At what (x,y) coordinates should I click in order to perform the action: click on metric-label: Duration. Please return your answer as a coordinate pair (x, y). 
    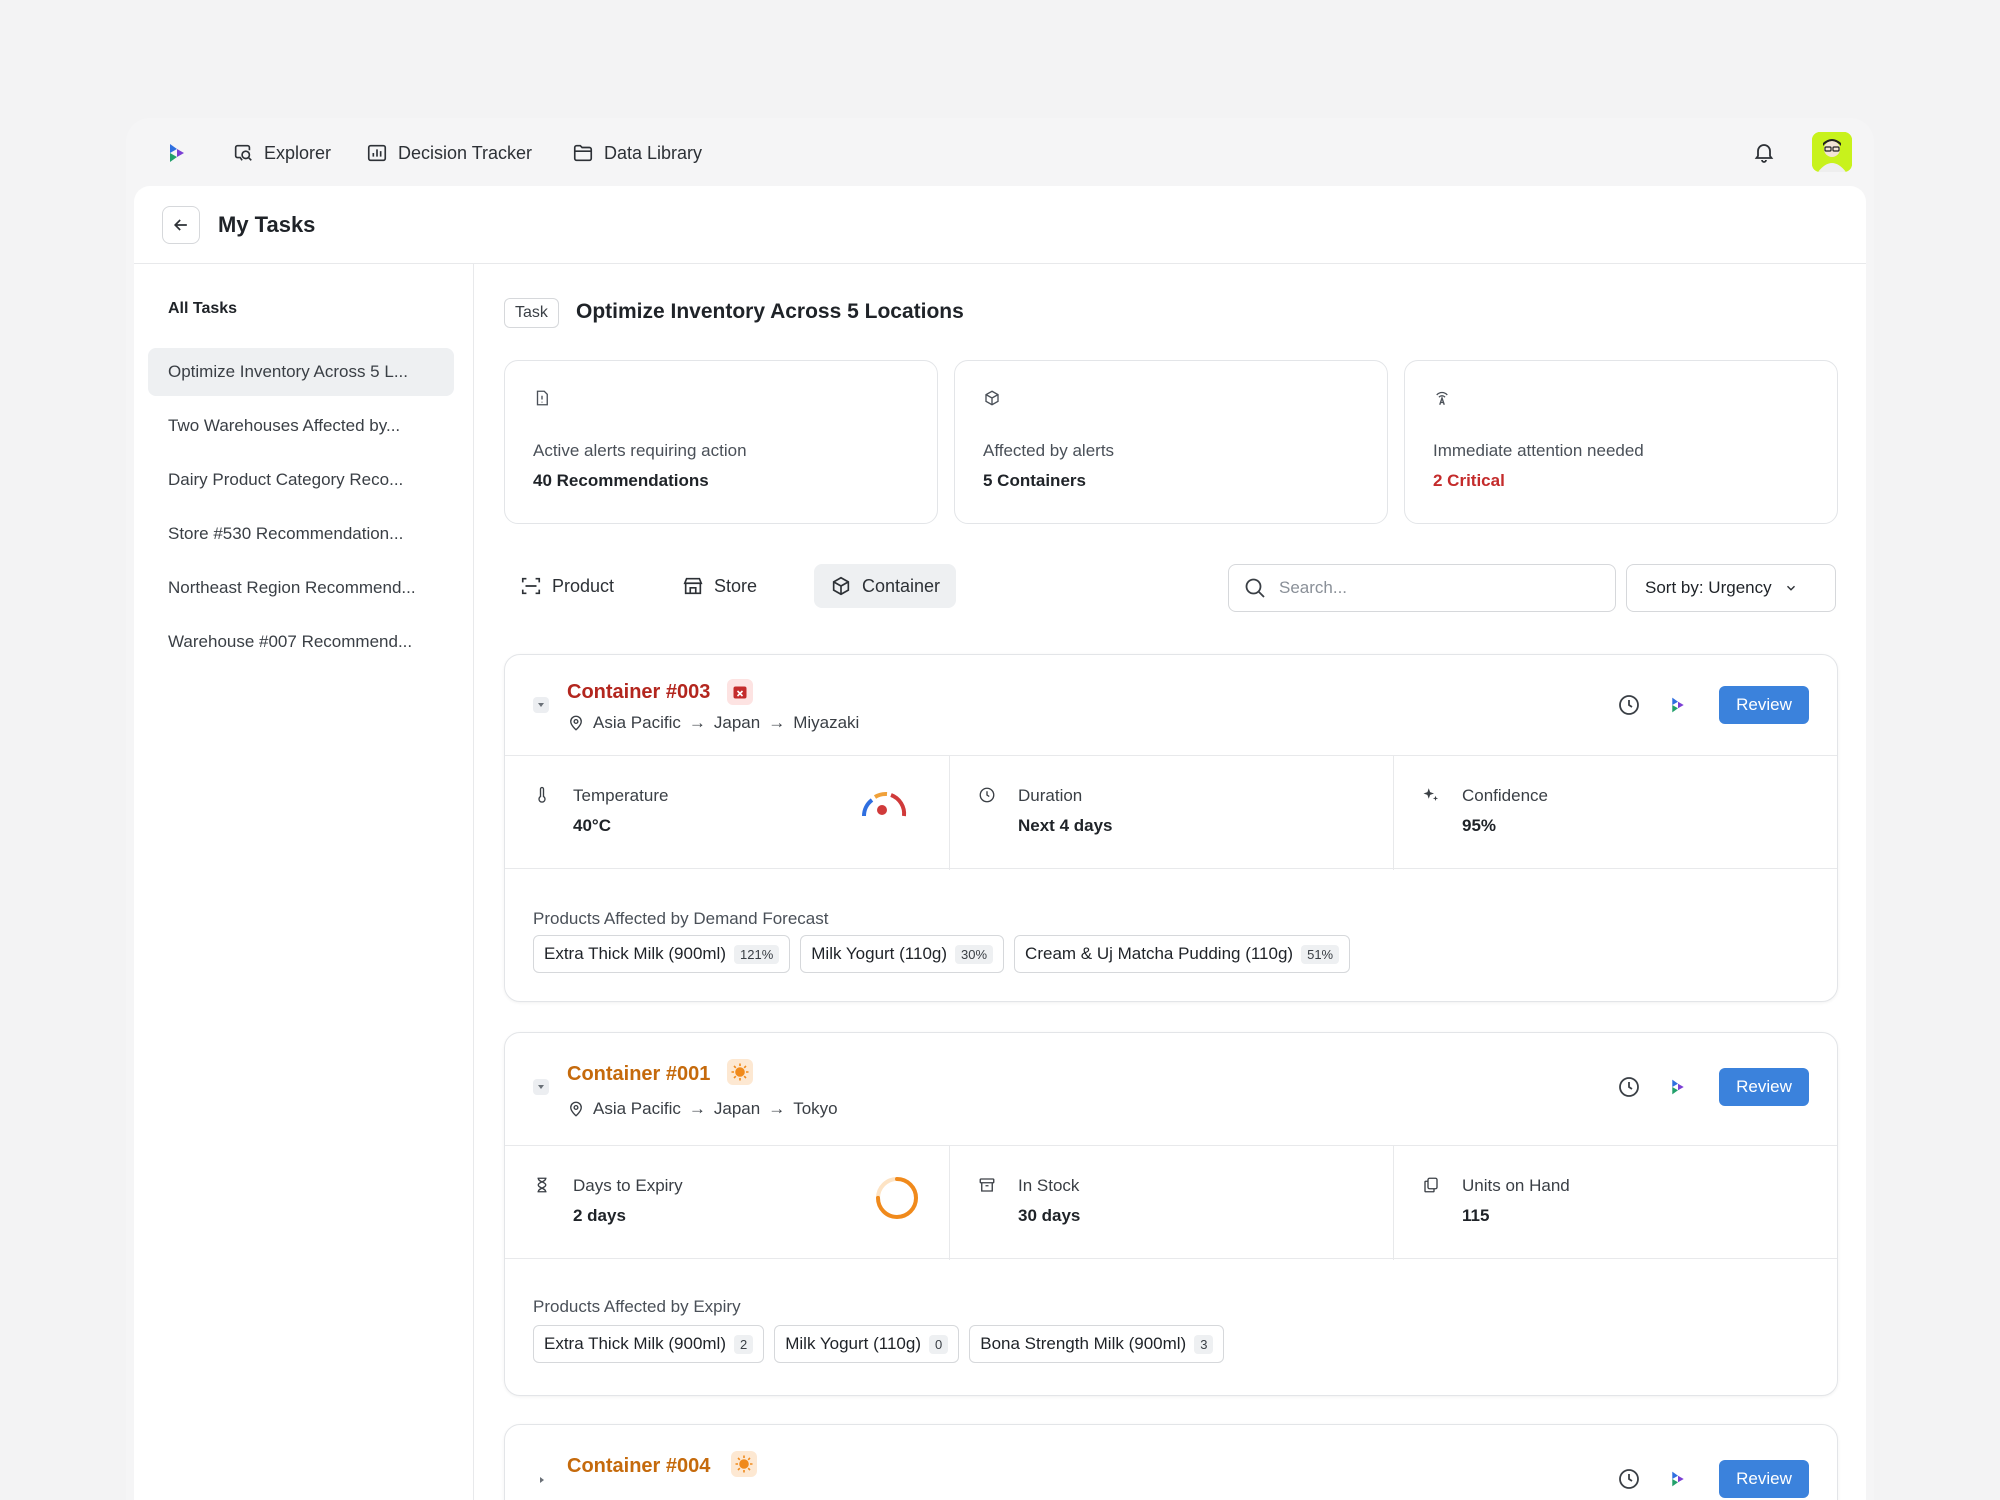
    Looking at the image, I should click on (1050, 795).